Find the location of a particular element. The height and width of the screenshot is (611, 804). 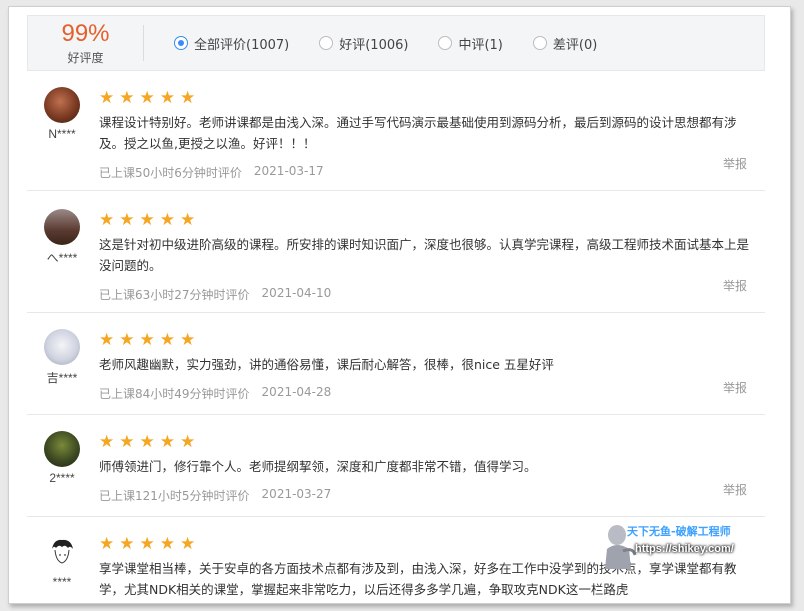

filter-label: 中评(1) is located at coordinates (480, 45).